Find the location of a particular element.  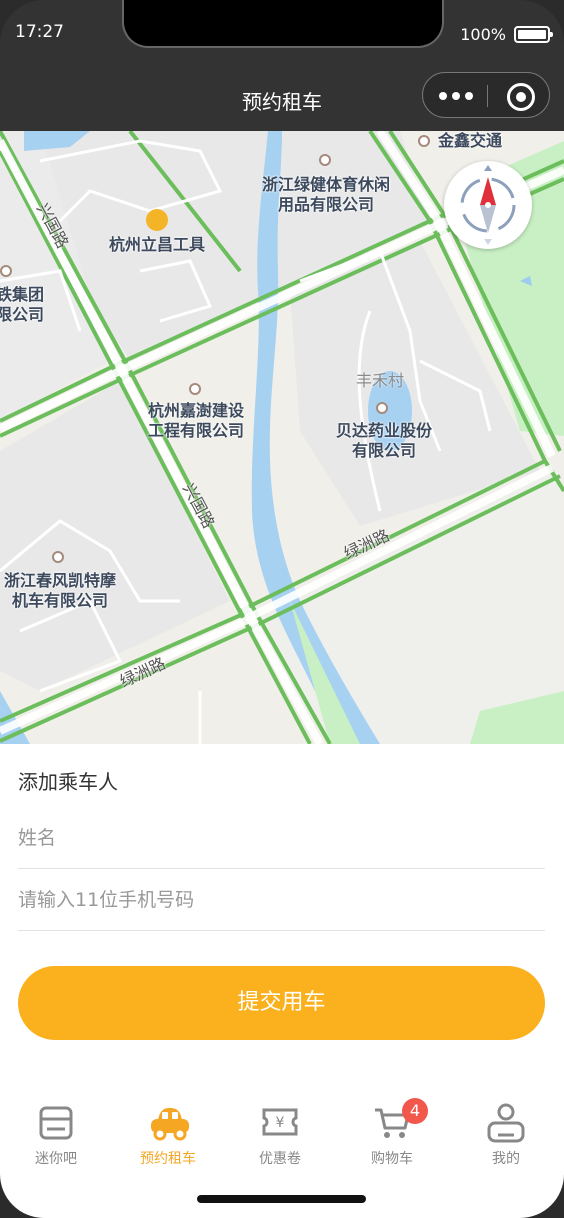

submit-button: 提交用车 is located at coordinates (281, 1003).